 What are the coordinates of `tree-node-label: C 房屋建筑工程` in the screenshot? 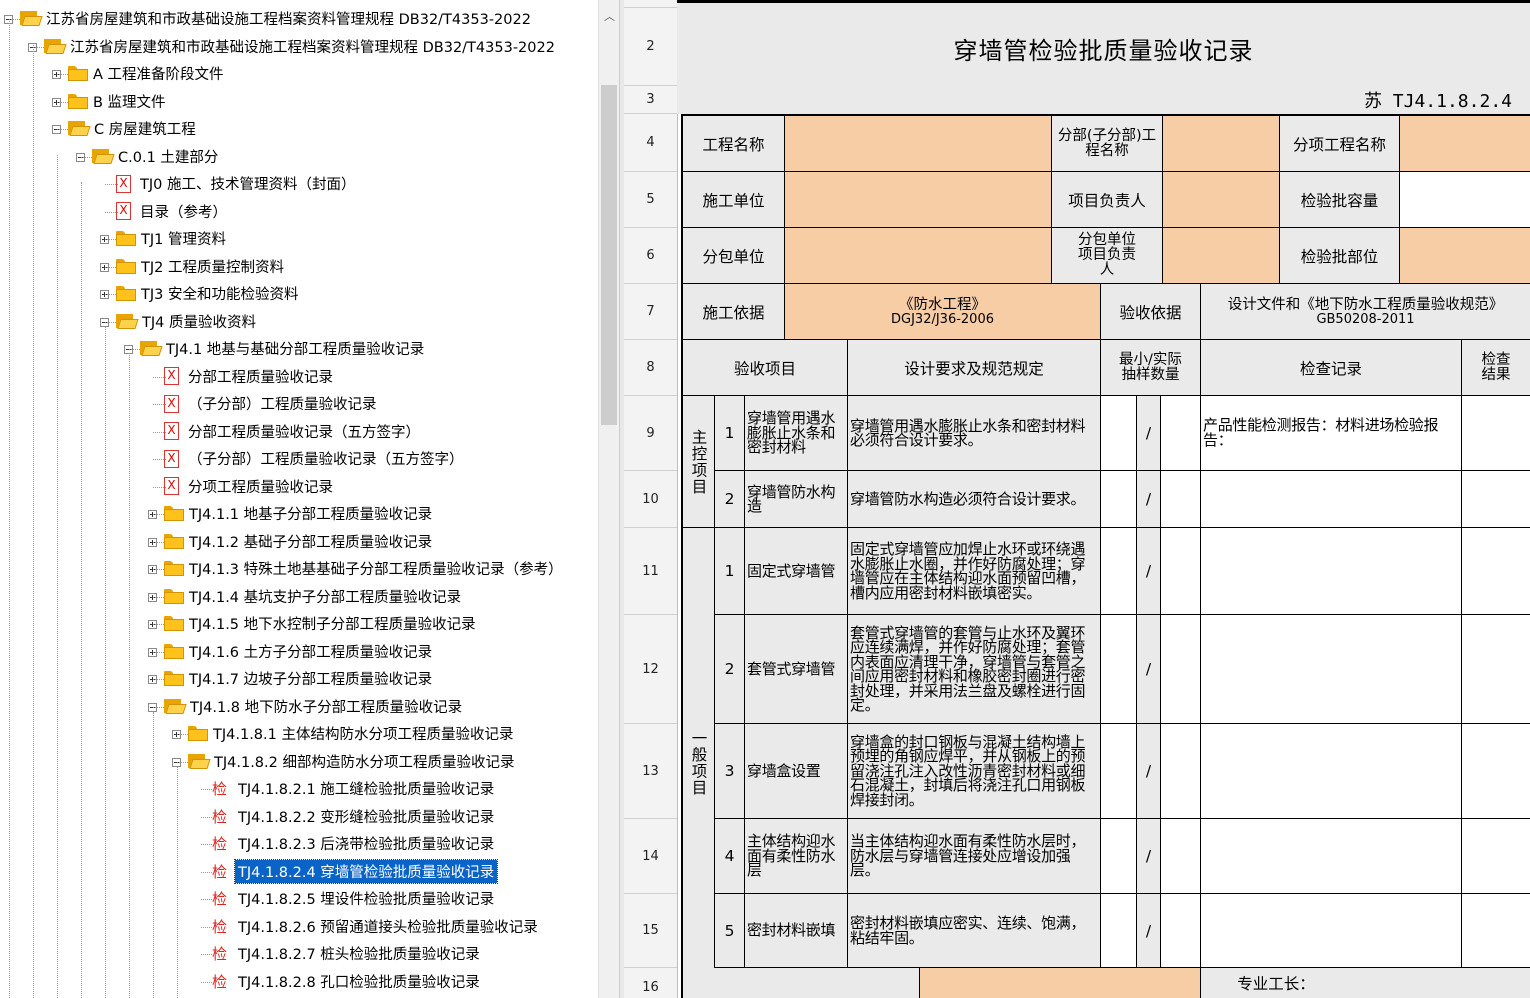 It's located at (145, 130).